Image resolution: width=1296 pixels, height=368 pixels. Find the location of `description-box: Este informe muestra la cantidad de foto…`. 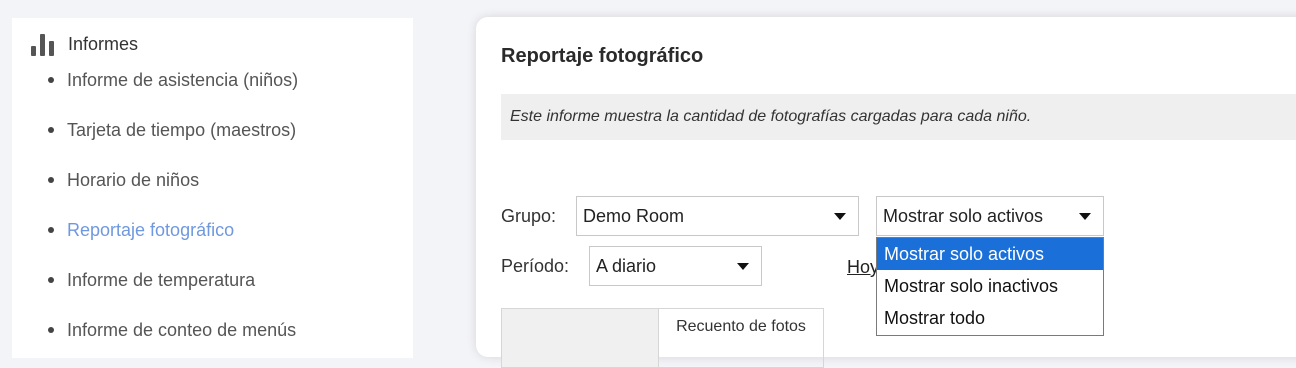

description-box: Este informe muestra la cantidad de foto… is located at coordinates (898, 117).